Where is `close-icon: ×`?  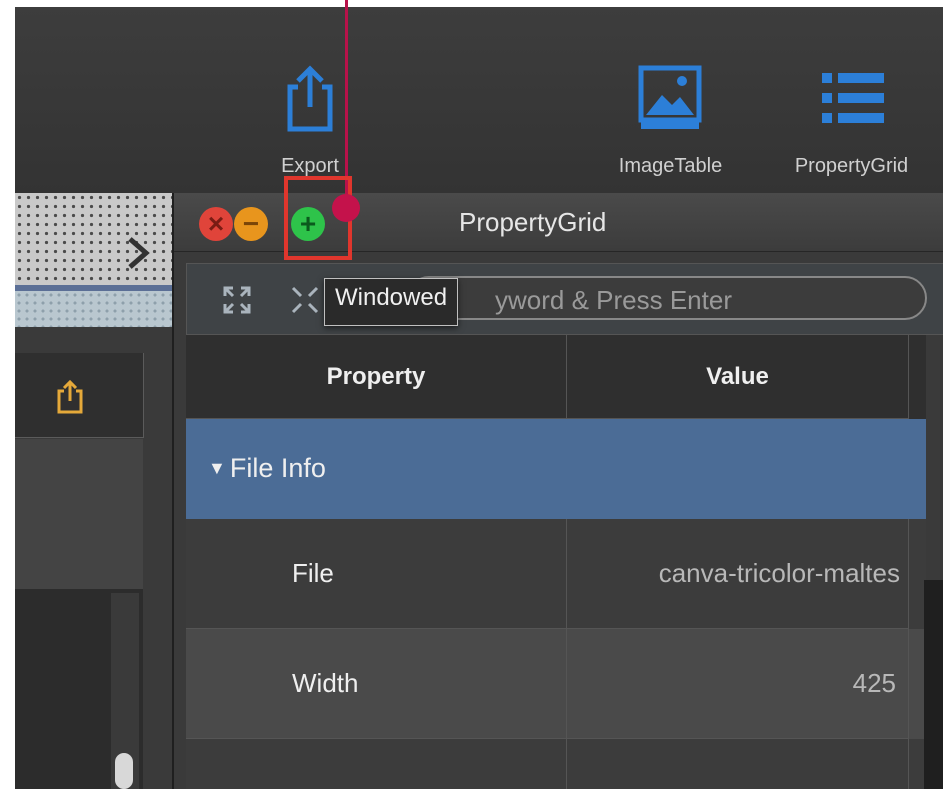
close-icon: × is located at coordinates (216, 223).